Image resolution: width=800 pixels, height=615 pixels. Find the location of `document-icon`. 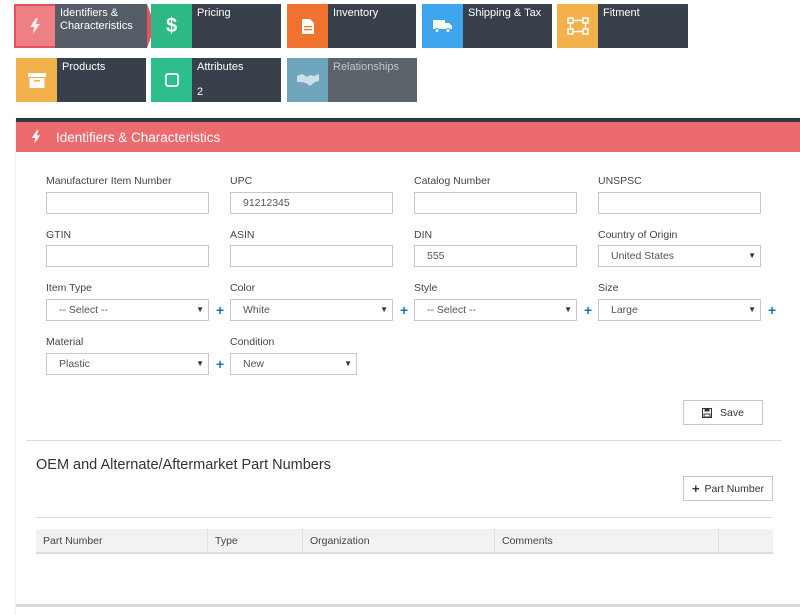

document-icon is located at coordinates (307, 26).